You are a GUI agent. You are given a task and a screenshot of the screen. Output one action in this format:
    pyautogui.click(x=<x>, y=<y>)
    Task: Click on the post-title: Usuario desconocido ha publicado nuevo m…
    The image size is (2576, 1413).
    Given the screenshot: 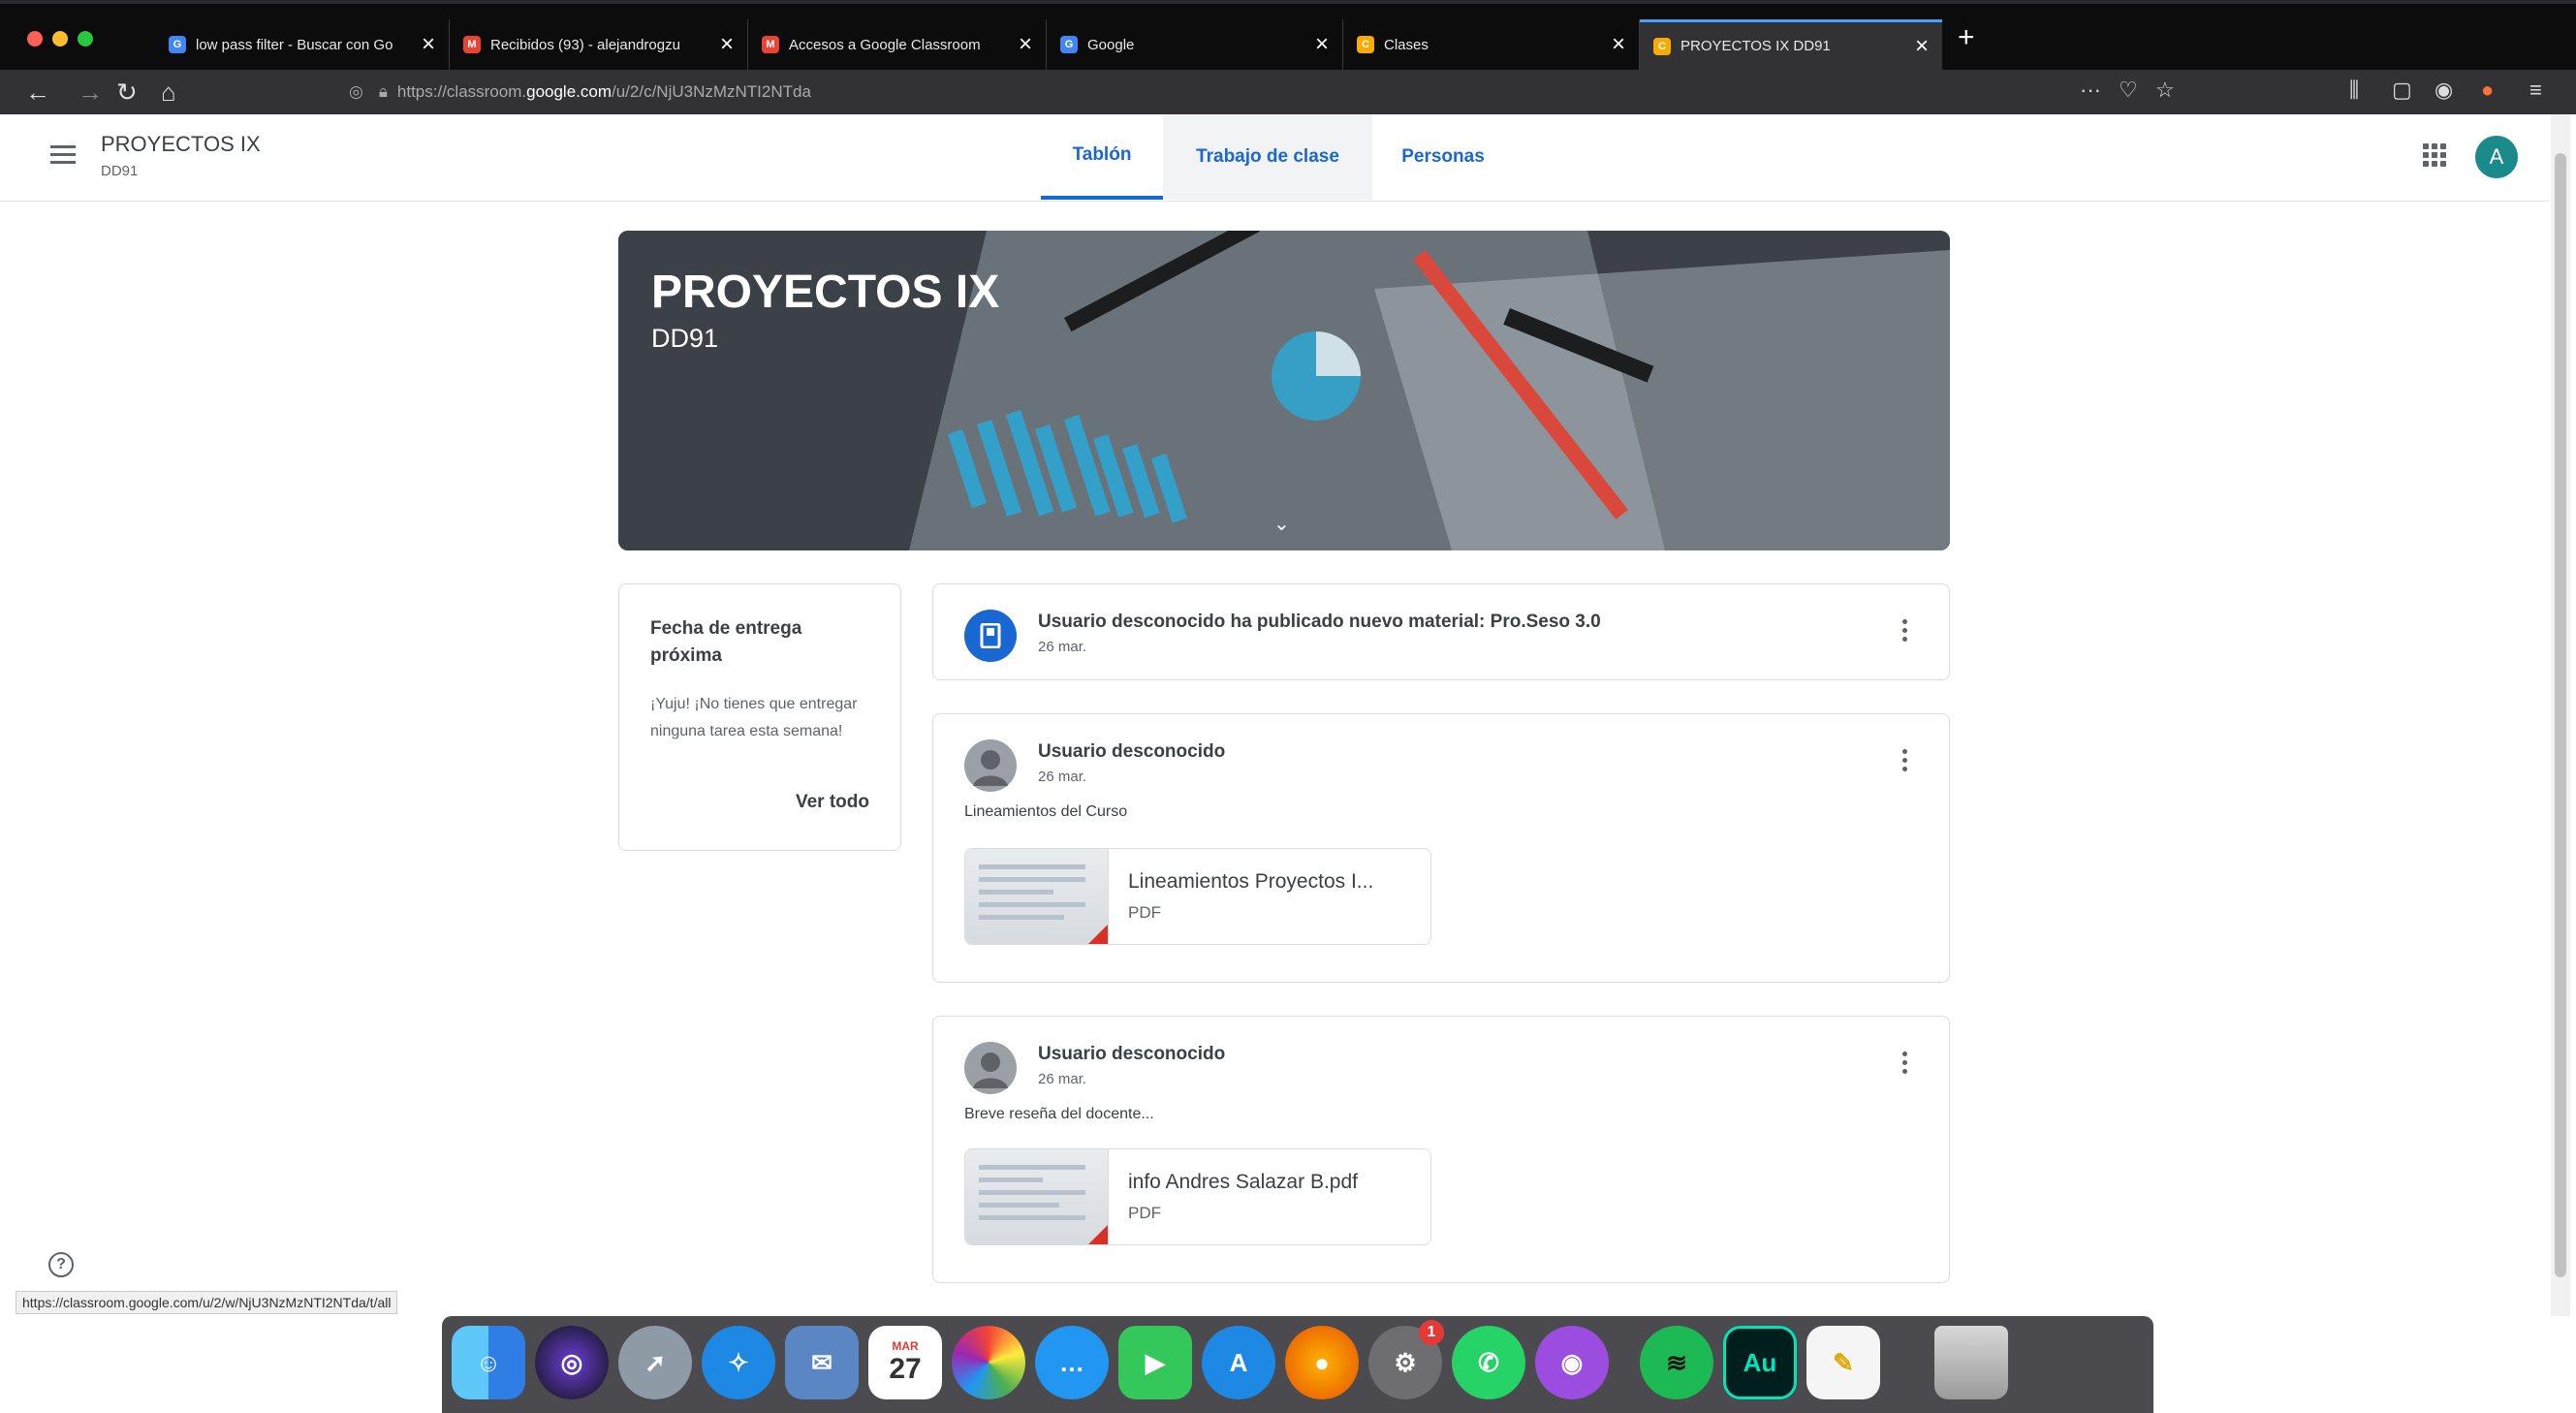 What is the action you would take?
    pyautogui.click(x=1319, y=622)
    